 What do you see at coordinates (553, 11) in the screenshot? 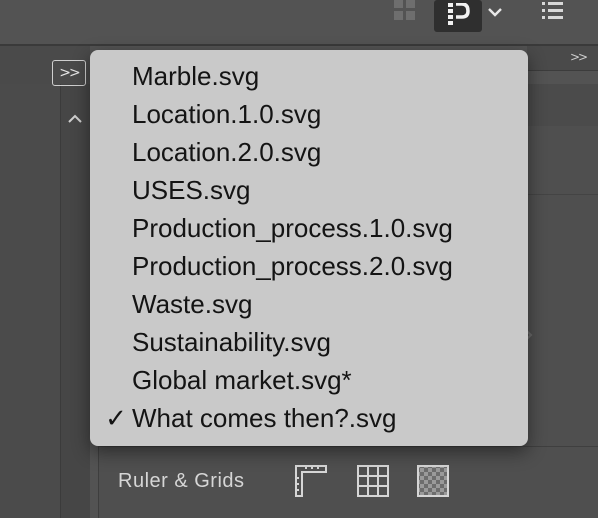
I see `list-view-icon` at bounding box center [553, 11].